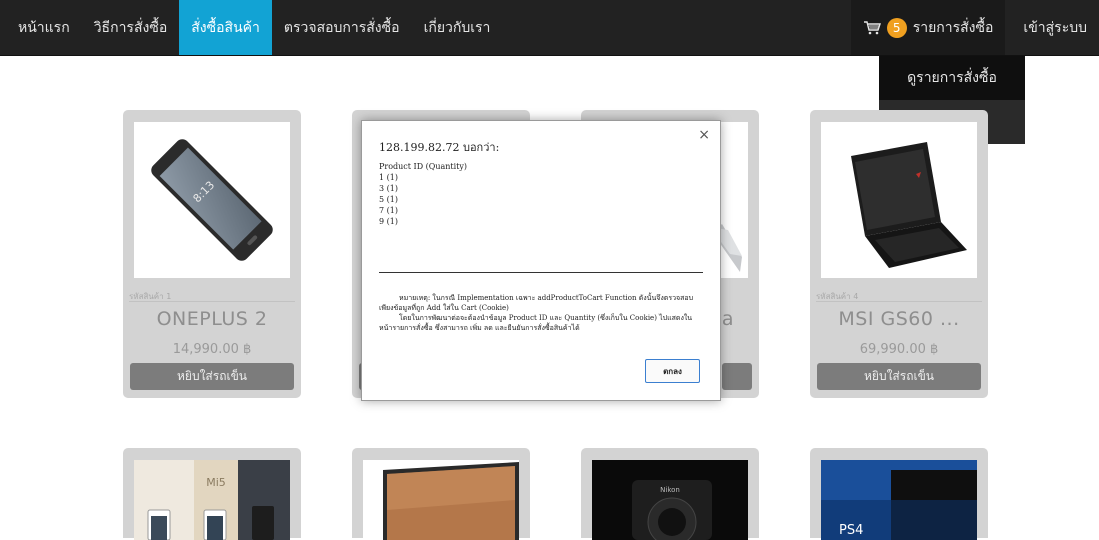 This screenshot has height=540, width=1099. I want to click on view-order-list-item: ดูรายการสั่งซื้อ, so click(952, 78).